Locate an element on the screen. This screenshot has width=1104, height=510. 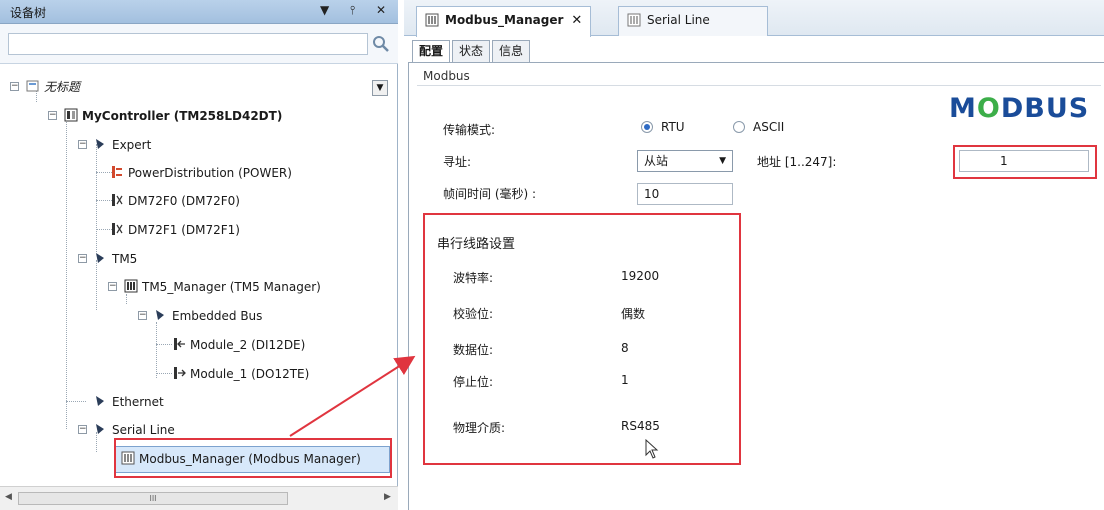
tree-item-dm72f1: DM72F1 (DM72F1) is located at coordinates (175, 230).